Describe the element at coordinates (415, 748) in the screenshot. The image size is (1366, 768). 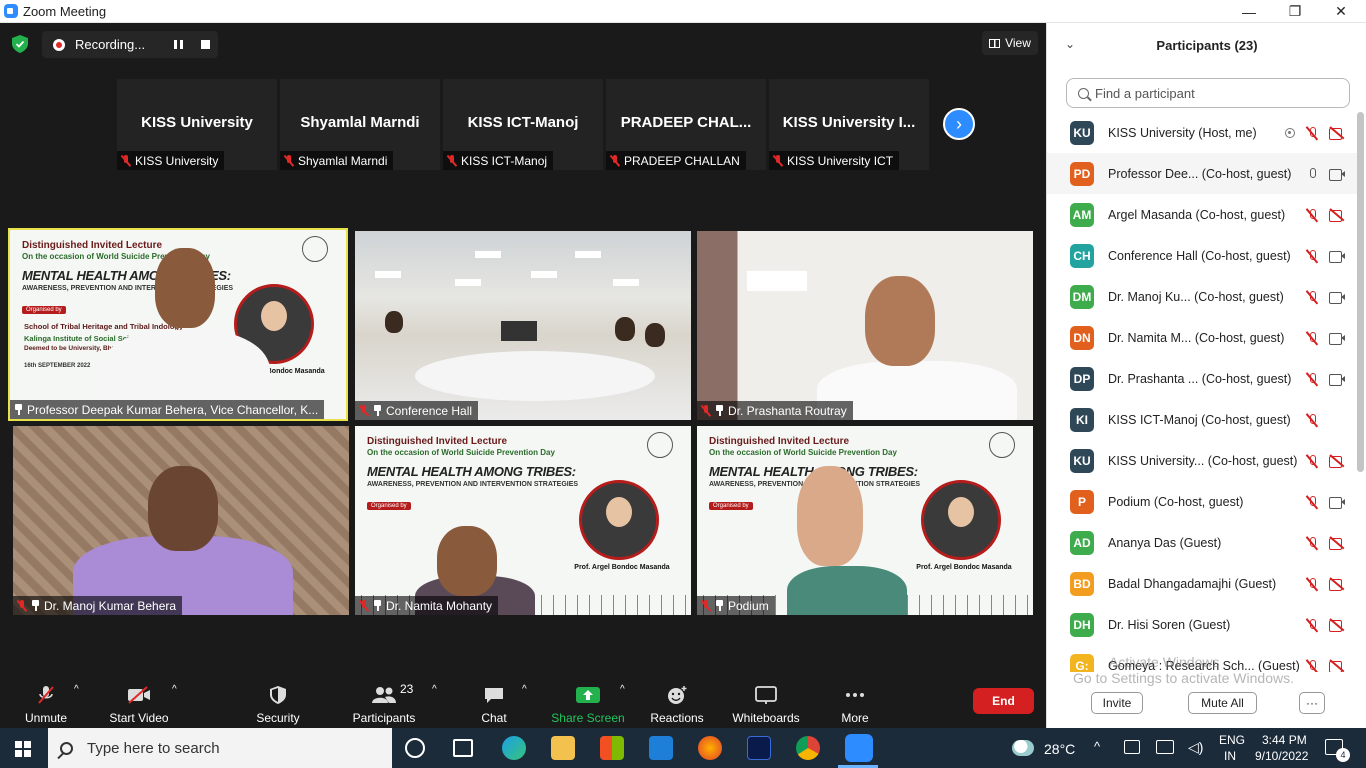
I see `cortana-icon` at that location.